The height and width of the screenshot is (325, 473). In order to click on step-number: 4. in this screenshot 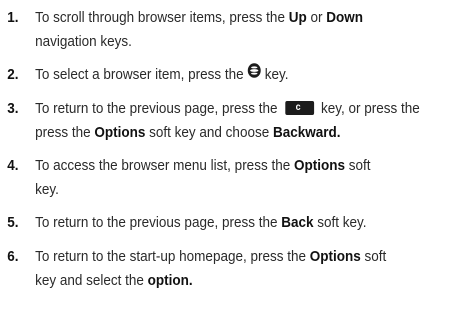, I will do `click(13, 165)`.